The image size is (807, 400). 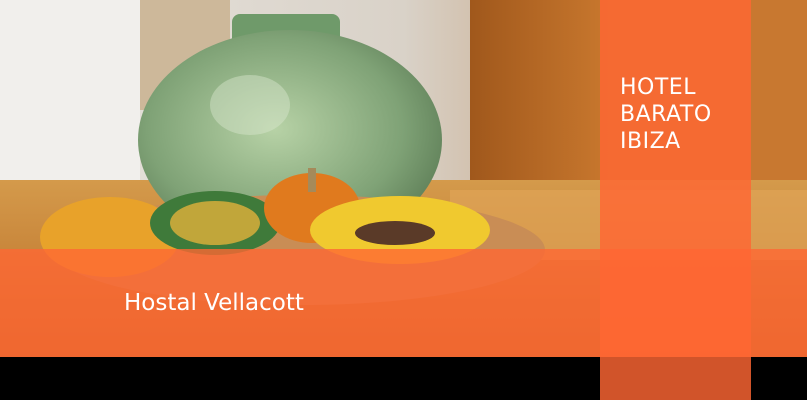 I want to click on banner-title-line: HOTEL, so click(x=658, y=87).